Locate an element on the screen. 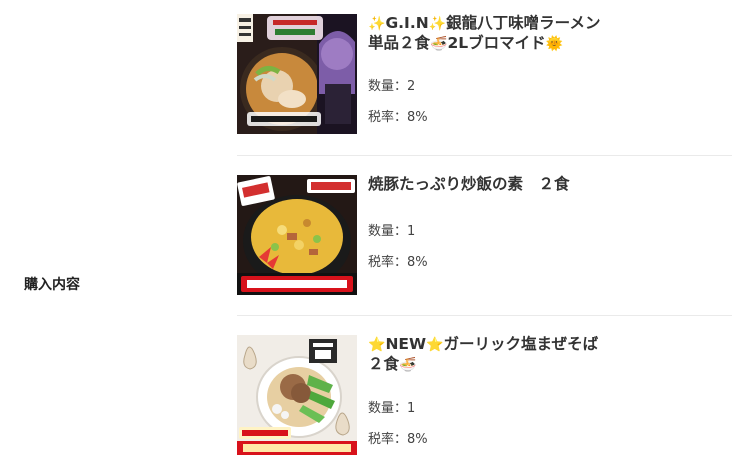 The image size is (732, 472). product-title-link: ✨G.I.N✨銀龍八丁味噌ラーメン 単品２食🍜2Lブロマイド🌞 is located at coordinates (548, 34).